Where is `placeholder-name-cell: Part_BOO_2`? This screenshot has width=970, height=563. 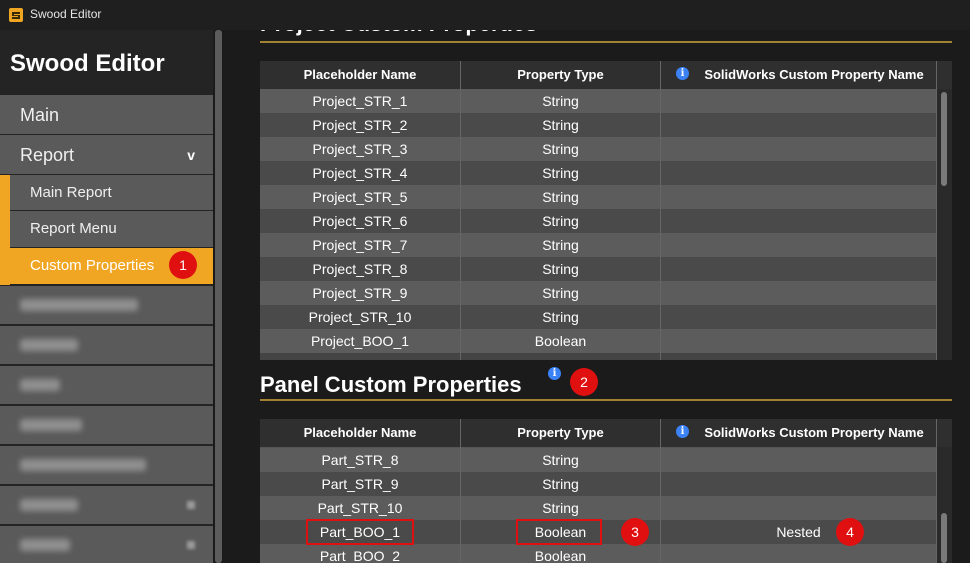
placeholder-name-cell: Part_BOO_2 is located at coordinates (360, 555).